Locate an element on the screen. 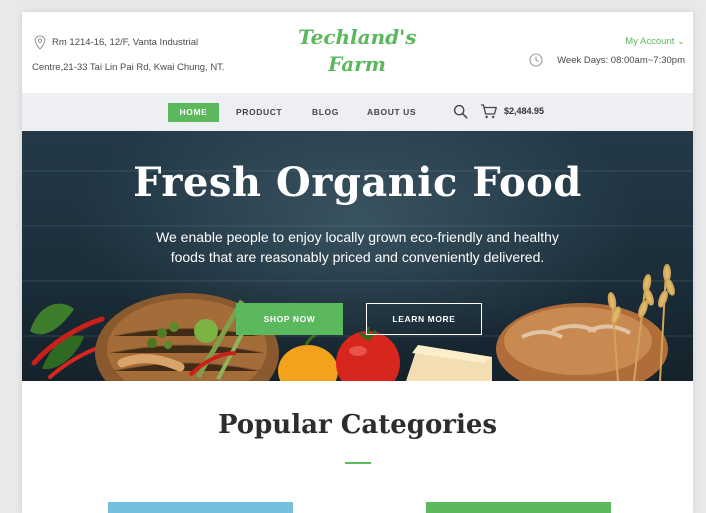 The image size is (706, 513). nav-item-blog: BLOG is located at coordinates (325, 112).